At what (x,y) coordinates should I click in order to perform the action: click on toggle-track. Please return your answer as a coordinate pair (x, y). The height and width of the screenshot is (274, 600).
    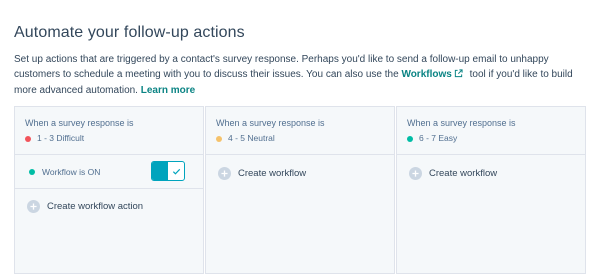
    Looking at the image, I should click on (160, 171).